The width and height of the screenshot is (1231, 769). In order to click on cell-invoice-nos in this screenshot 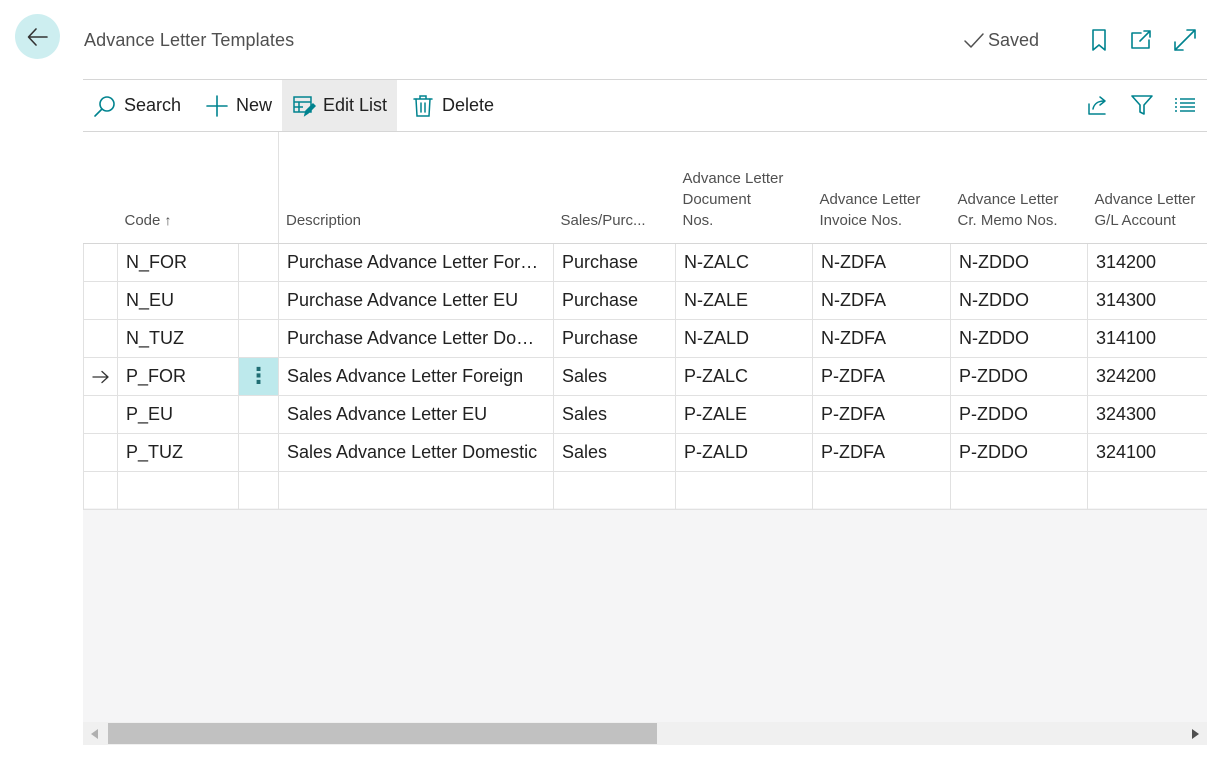, I will do `click(881, 490)`.